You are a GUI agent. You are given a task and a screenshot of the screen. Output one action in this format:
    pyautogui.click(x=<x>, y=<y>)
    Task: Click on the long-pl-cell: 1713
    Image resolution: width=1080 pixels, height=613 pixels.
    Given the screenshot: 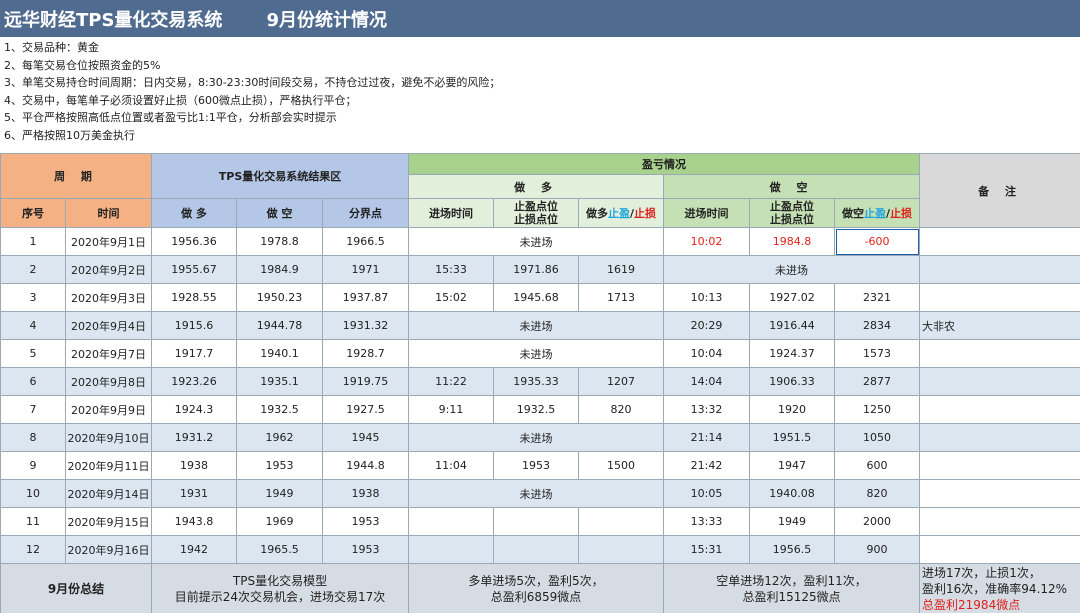 What is the action you would take?
    pyautogui.click(x=621, y=297)
    